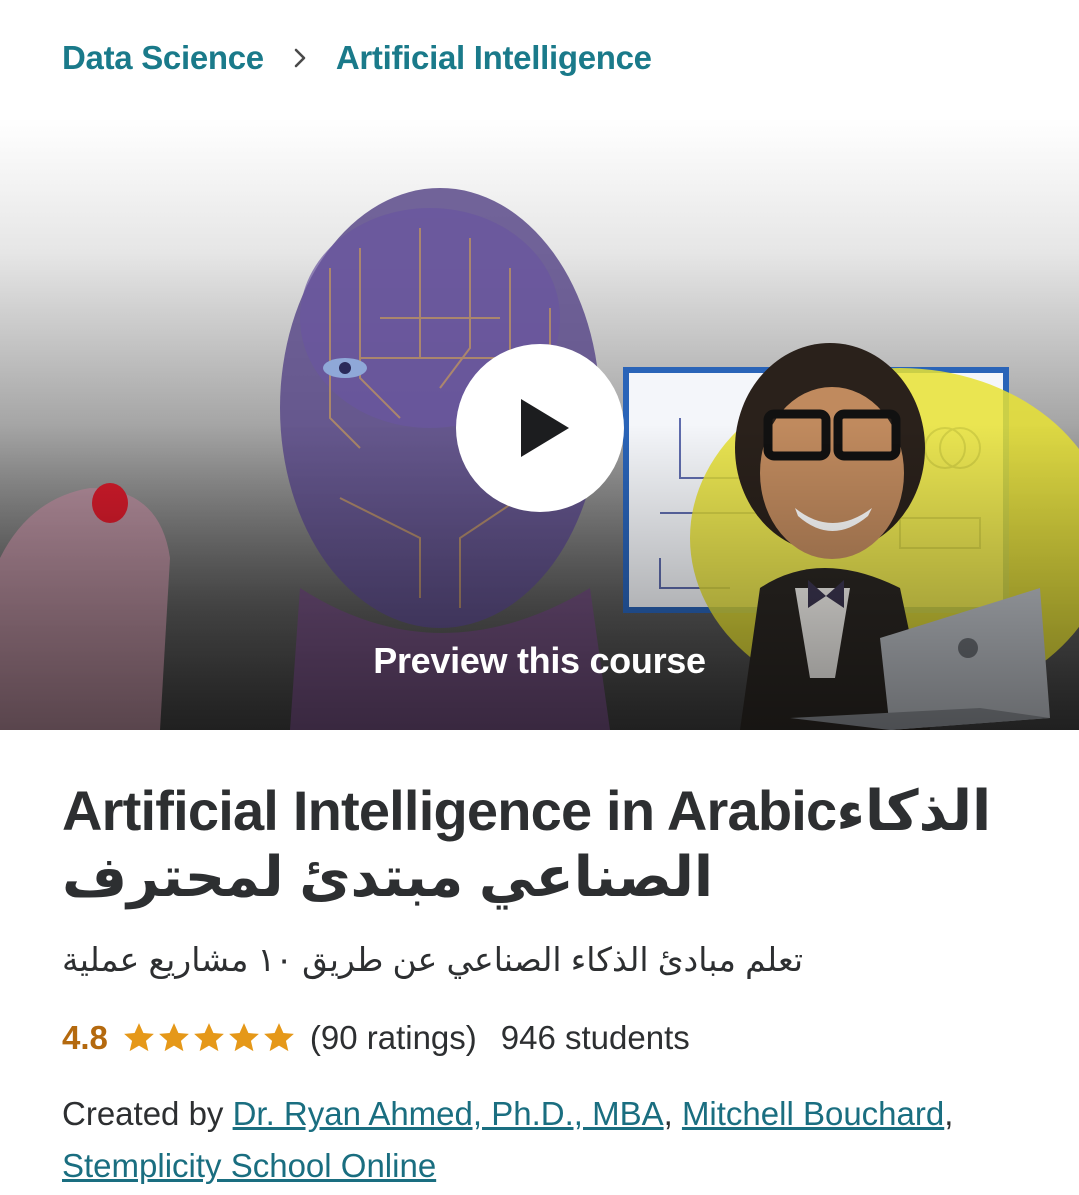  What do you see at coordinates (539, 660) in the screenshot?
I see `preview-course-label: Preview this course` at bounding box center [539, 660].